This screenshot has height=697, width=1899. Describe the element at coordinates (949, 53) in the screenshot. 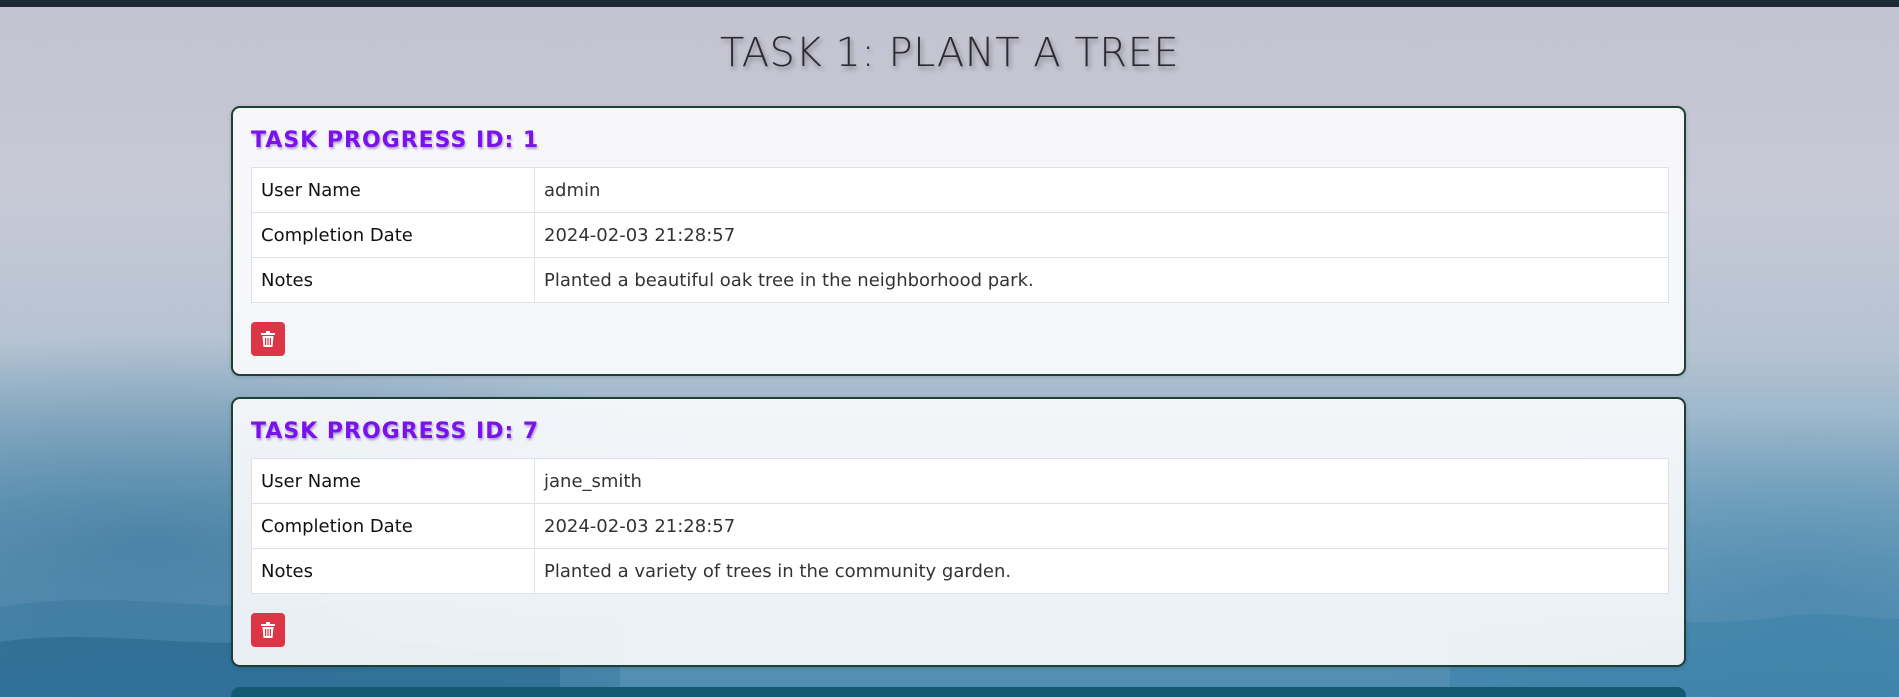

I see `page-title: TASK 1: PLANT A TREE` at that location.